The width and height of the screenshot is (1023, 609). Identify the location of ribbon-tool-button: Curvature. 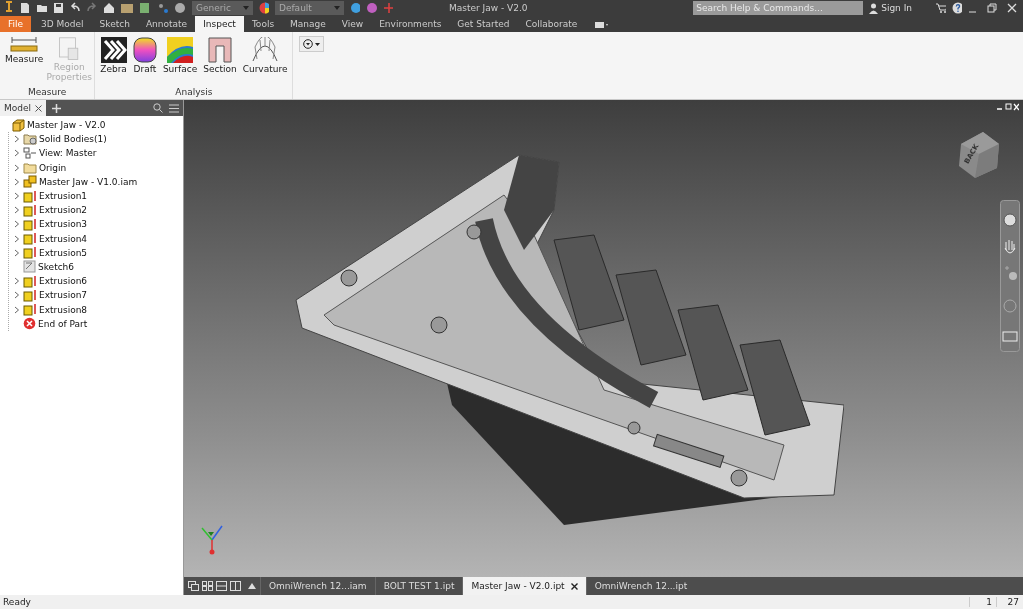
(265, 61).